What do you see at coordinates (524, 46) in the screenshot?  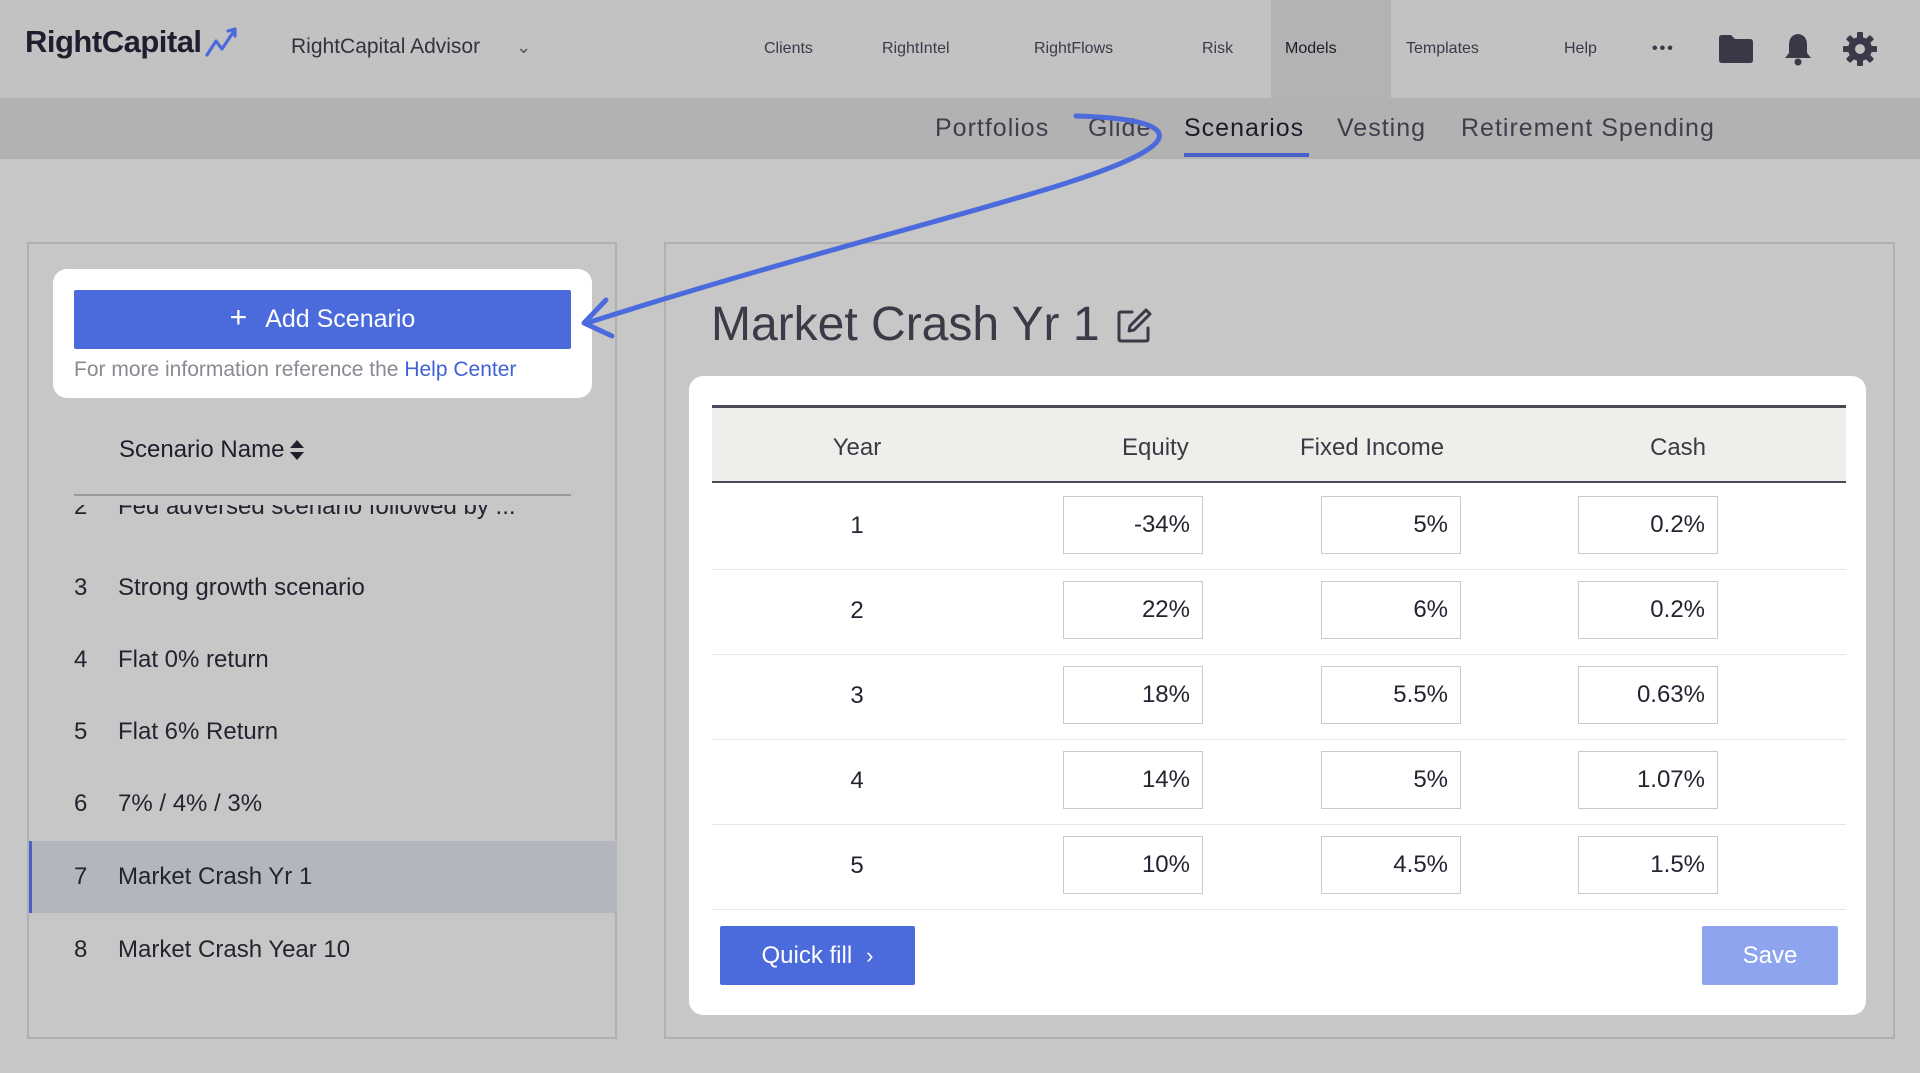 I see `chevron-down-icon: ⌄` at bounding box center [524, 46].